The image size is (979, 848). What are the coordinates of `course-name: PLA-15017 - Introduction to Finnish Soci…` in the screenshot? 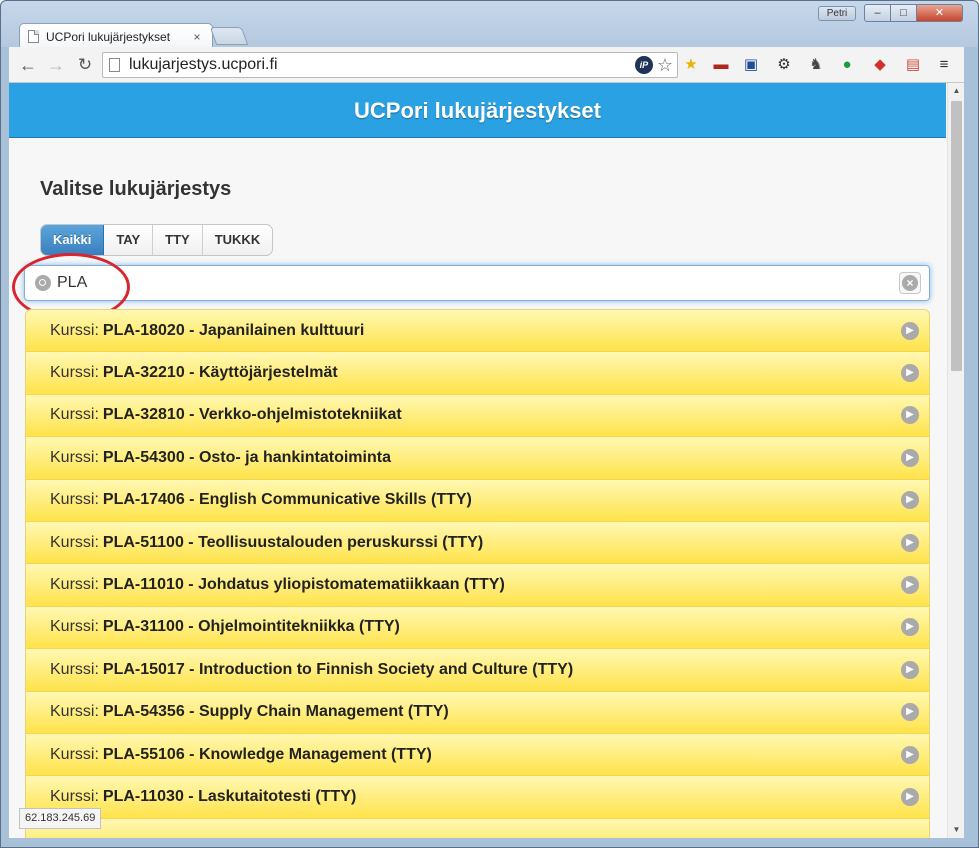 It's located at (338, 669).